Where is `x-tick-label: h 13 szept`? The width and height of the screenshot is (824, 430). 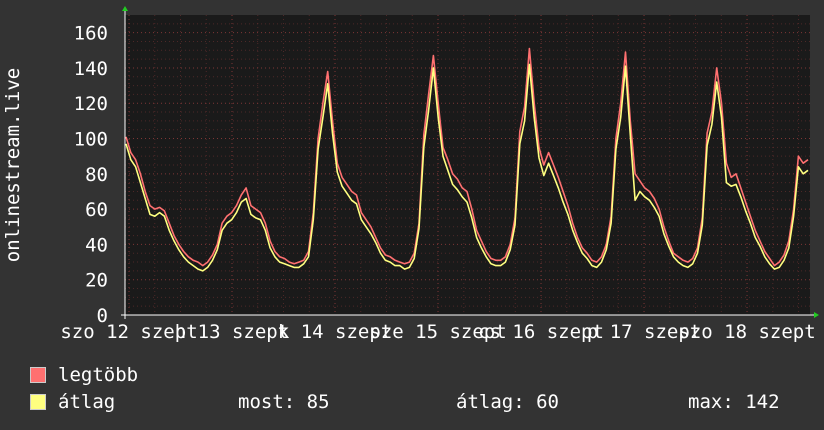 x-tick-label: h 13 szept is located at coordinates (232, 332).